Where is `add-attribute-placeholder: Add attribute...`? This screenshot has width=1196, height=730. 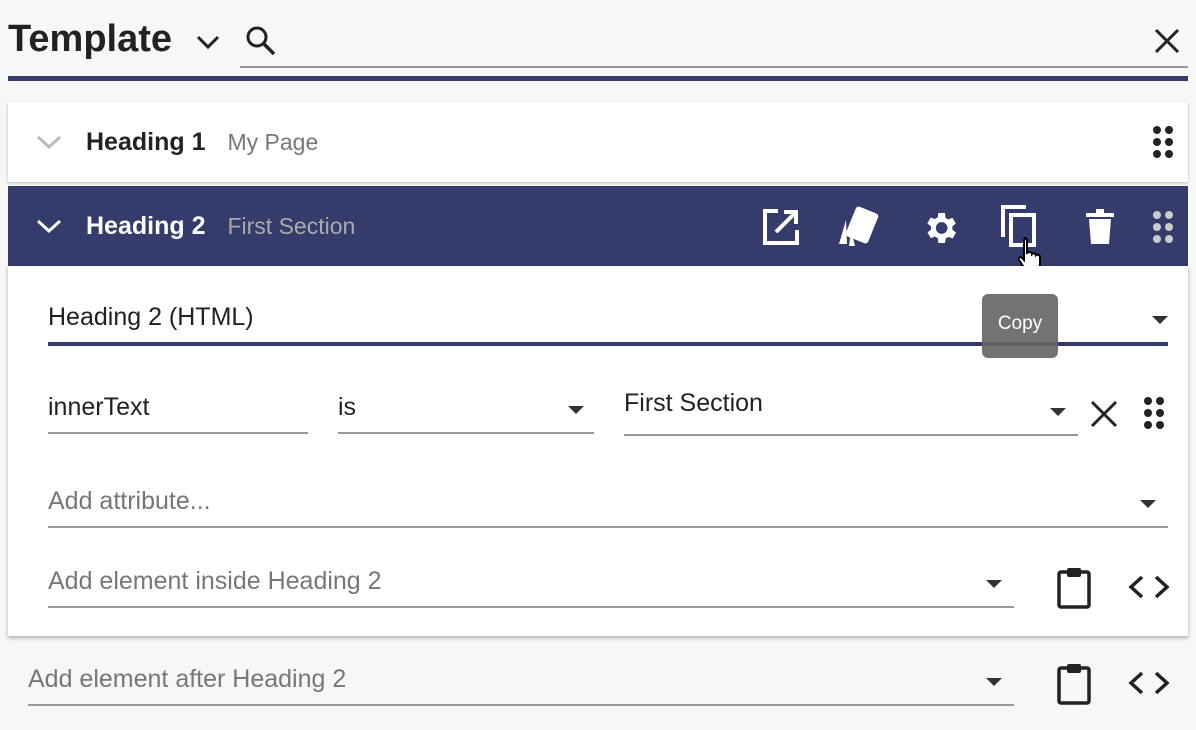 add-attribute-placeholder: Add attribute... is located at coordinates (129, 501).